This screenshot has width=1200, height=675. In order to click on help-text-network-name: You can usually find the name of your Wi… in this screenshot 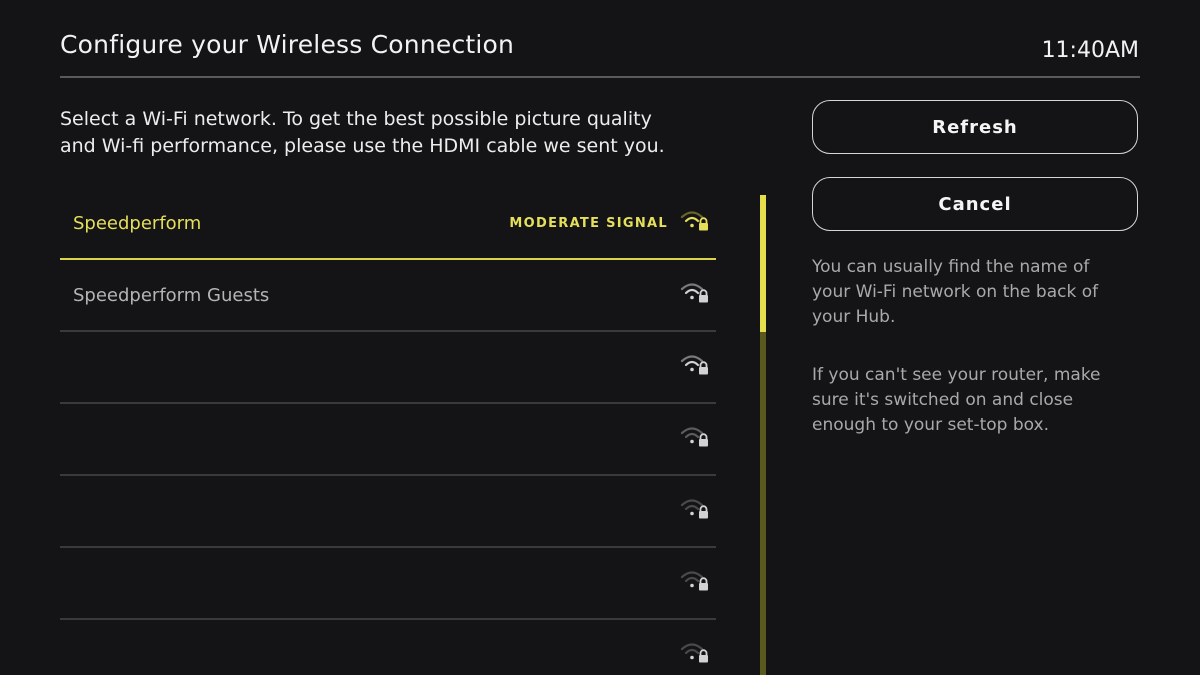, I will do `click(977, 292)`.